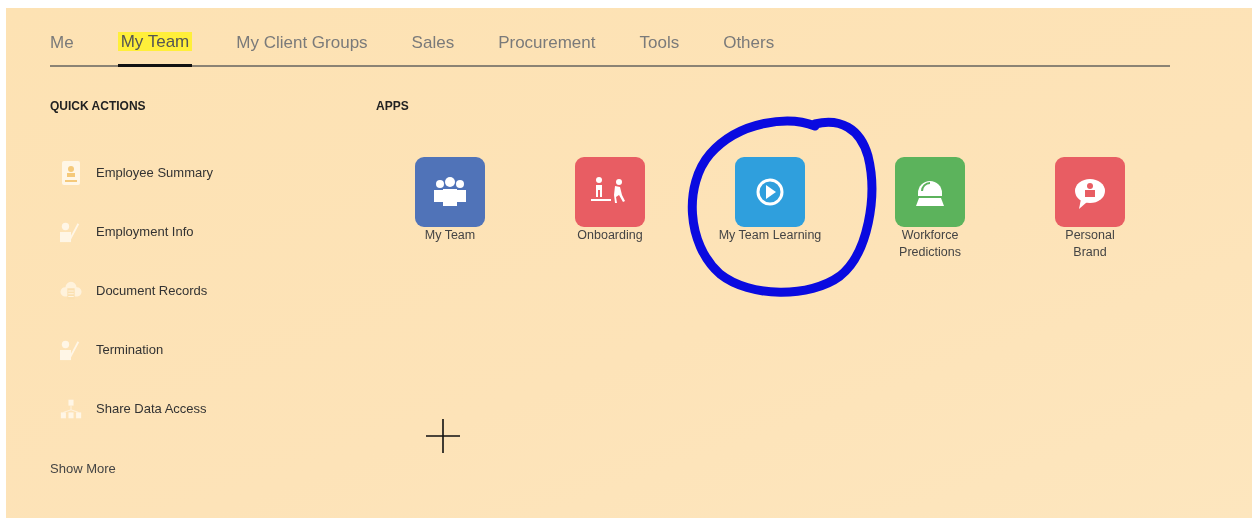  Describe the element at coordinates (151, 408) in the screenshot. I see `quick-action-link: Share Data Access` at that location.